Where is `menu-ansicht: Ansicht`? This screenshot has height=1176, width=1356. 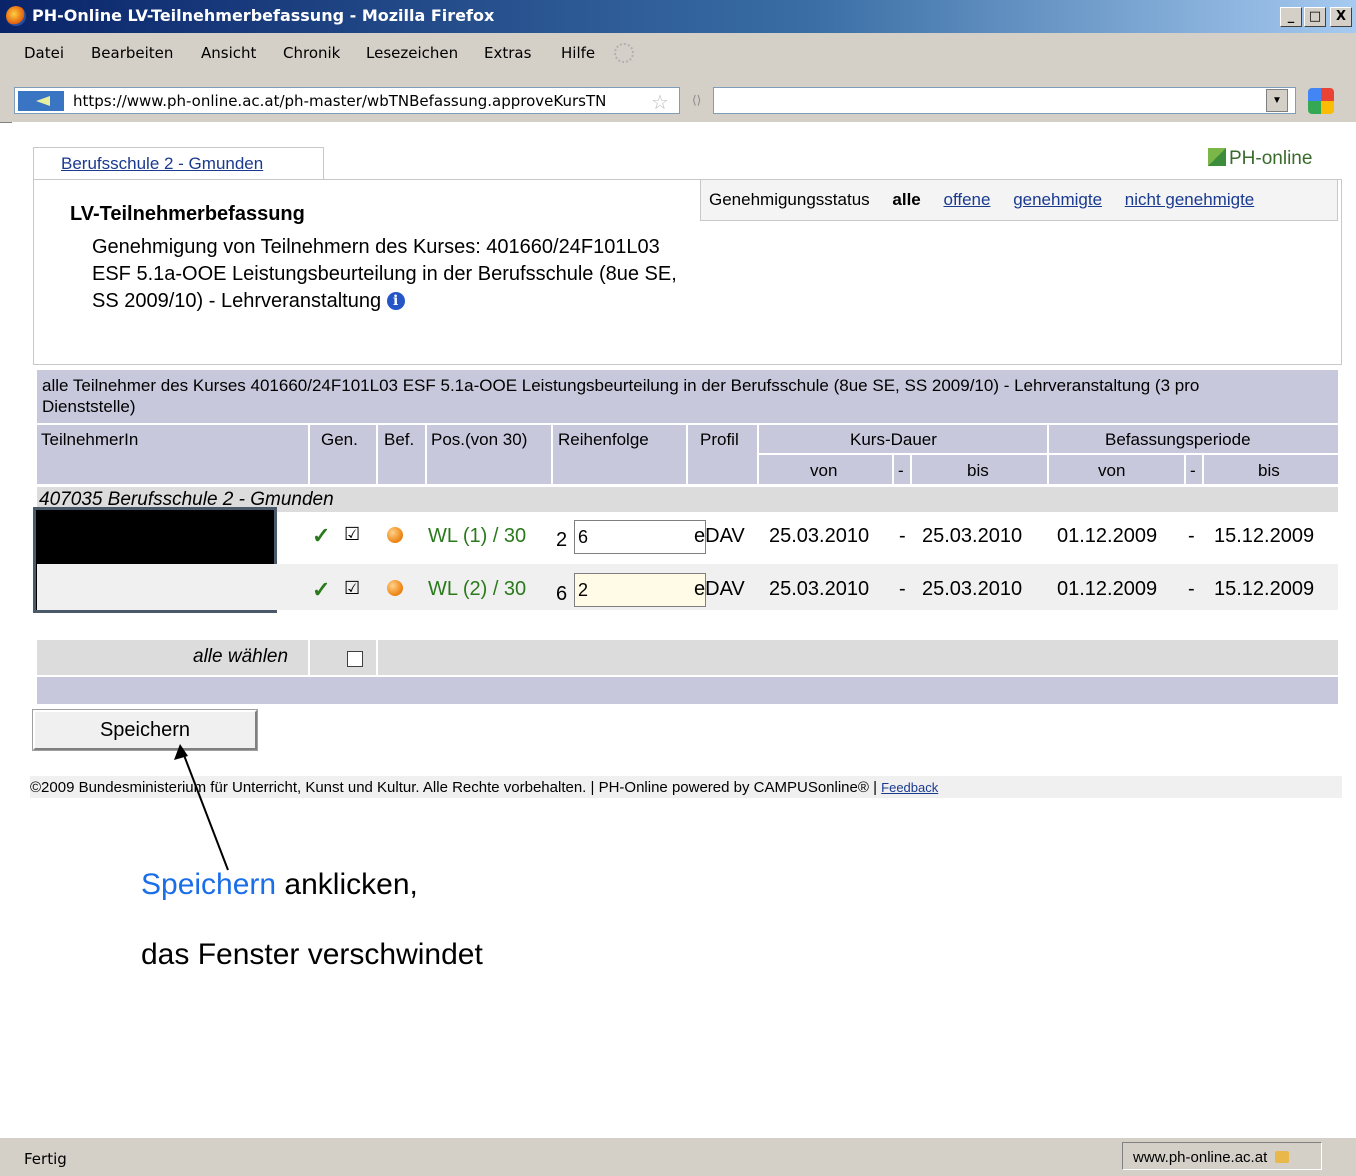 menu-ansicht: Ansicht is located at coordinates (228, 53).